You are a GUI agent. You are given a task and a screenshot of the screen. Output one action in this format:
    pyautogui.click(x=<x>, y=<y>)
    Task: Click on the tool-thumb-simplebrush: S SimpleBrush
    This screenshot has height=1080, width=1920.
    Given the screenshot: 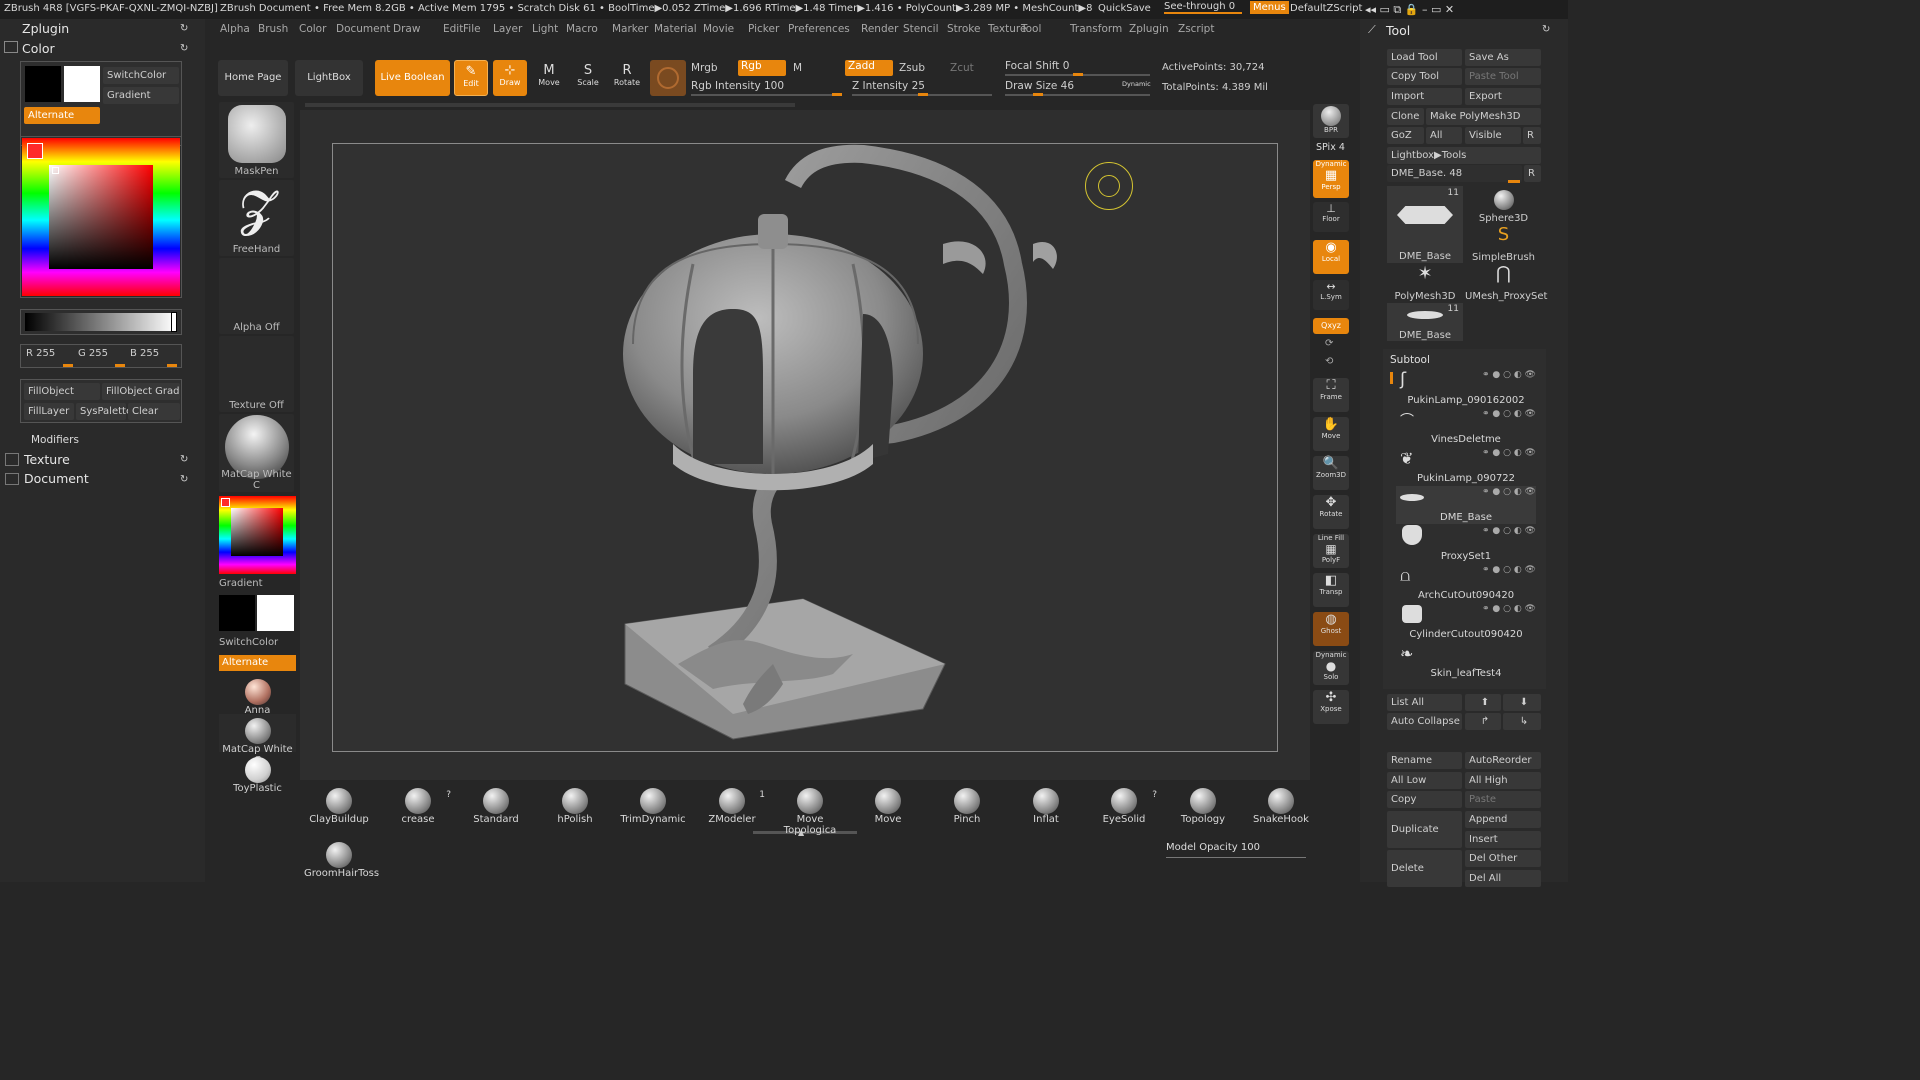 What is the action you would take?
    pyautogui.click(x=1503, y=244)
    